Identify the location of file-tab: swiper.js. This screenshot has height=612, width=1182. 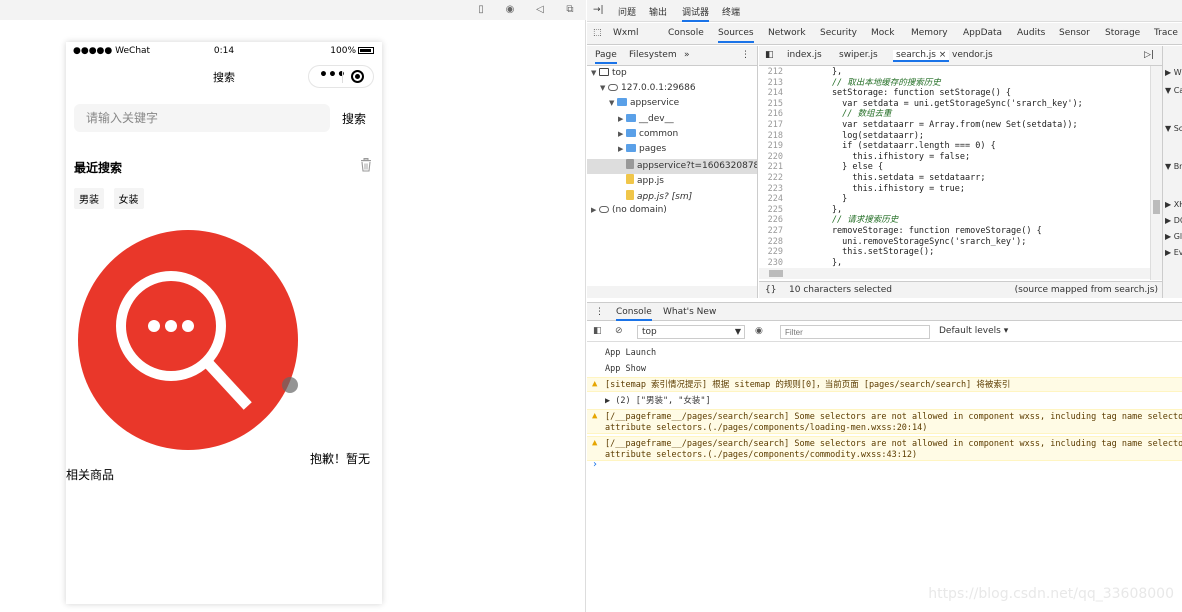
(858, 55).